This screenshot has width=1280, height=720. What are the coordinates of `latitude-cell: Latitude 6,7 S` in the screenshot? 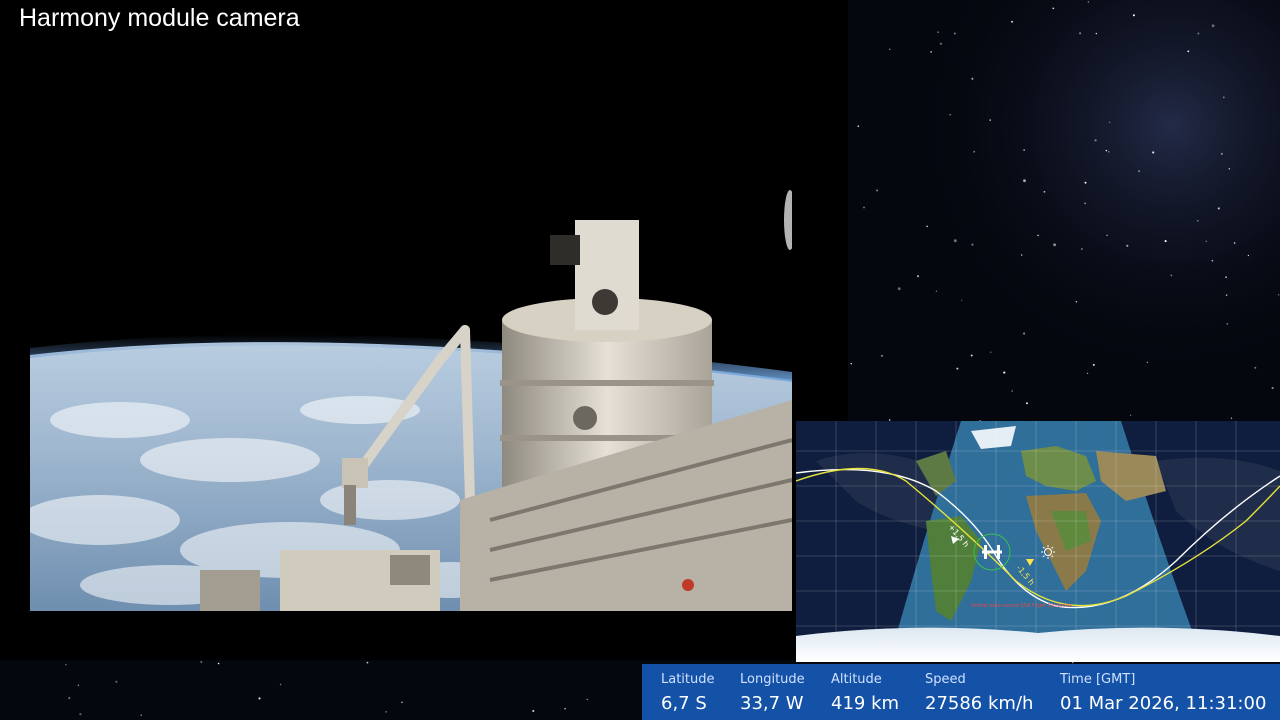 It's located at (688, 689).